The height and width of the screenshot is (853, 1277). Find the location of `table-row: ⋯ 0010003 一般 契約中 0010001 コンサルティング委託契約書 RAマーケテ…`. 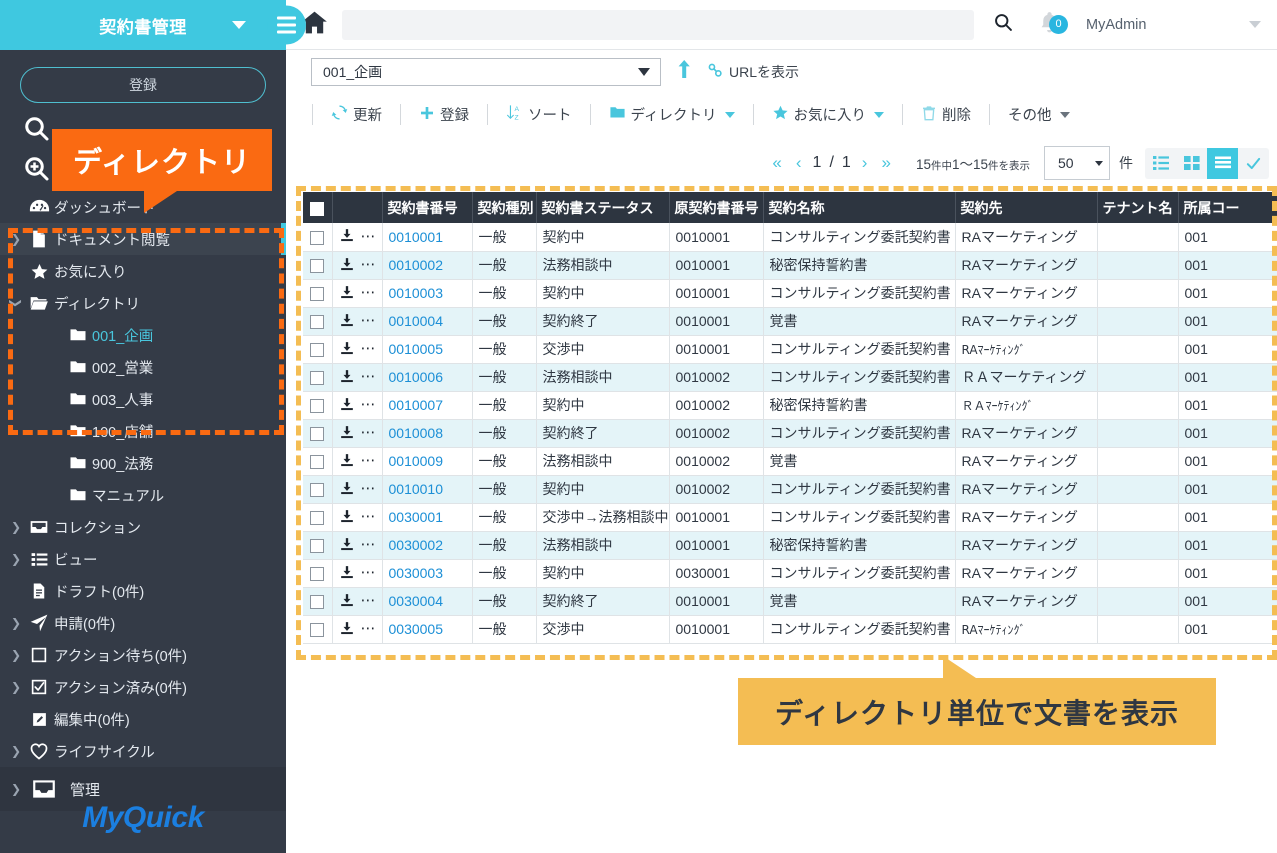

table-row: ⋯ 0010003 一般 契約中 0010001 コンサルティング委託契約書 RAマーケテ… is located at coordinates (790, 293).